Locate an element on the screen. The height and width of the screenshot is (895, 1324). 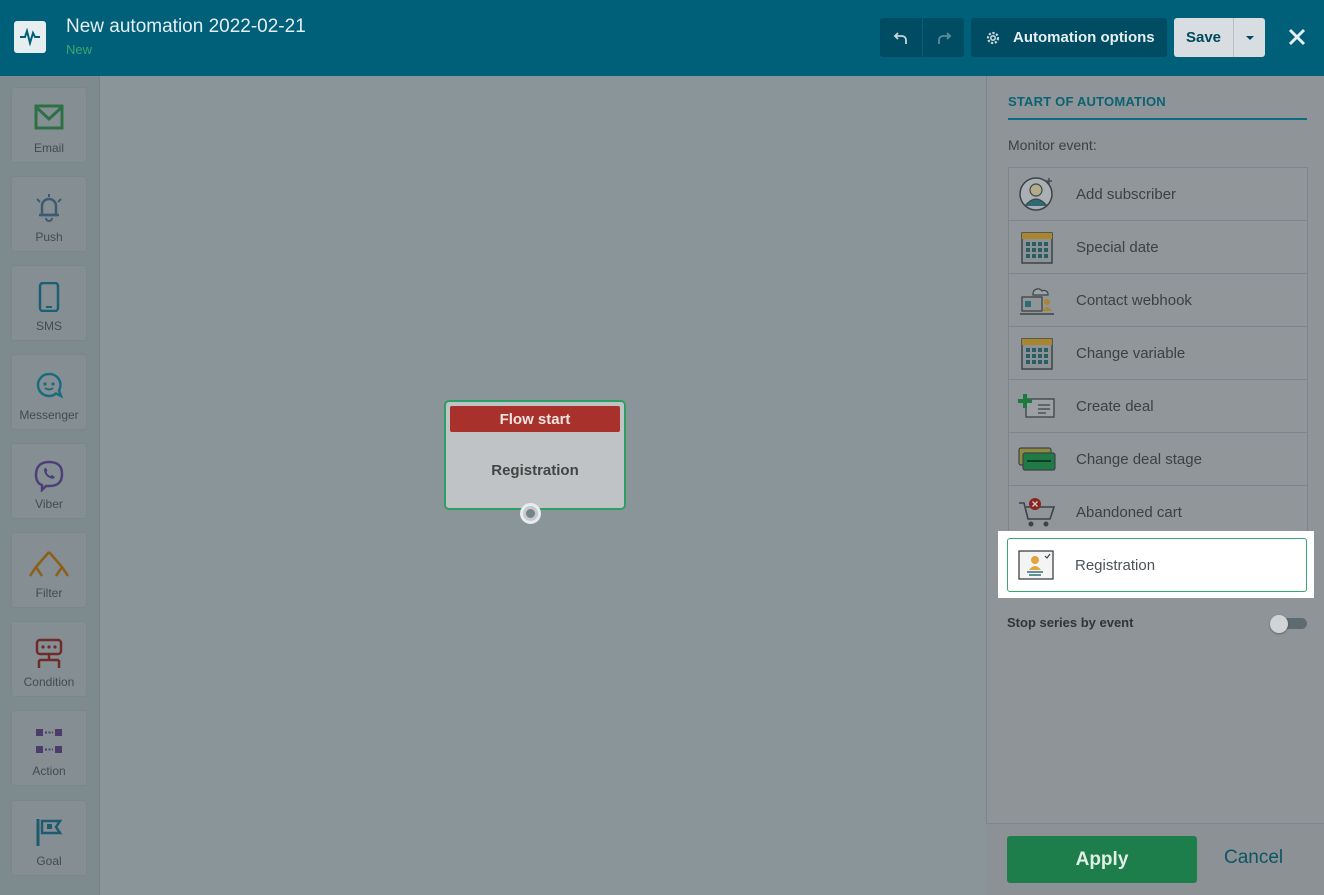
webhook-icon is located at coordinates (1037, 300).